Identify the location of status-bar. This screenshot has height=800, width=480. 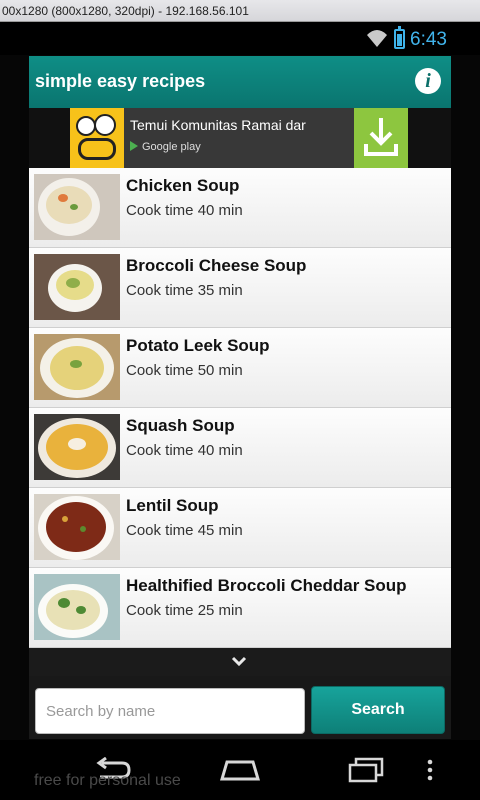
(240, 38).